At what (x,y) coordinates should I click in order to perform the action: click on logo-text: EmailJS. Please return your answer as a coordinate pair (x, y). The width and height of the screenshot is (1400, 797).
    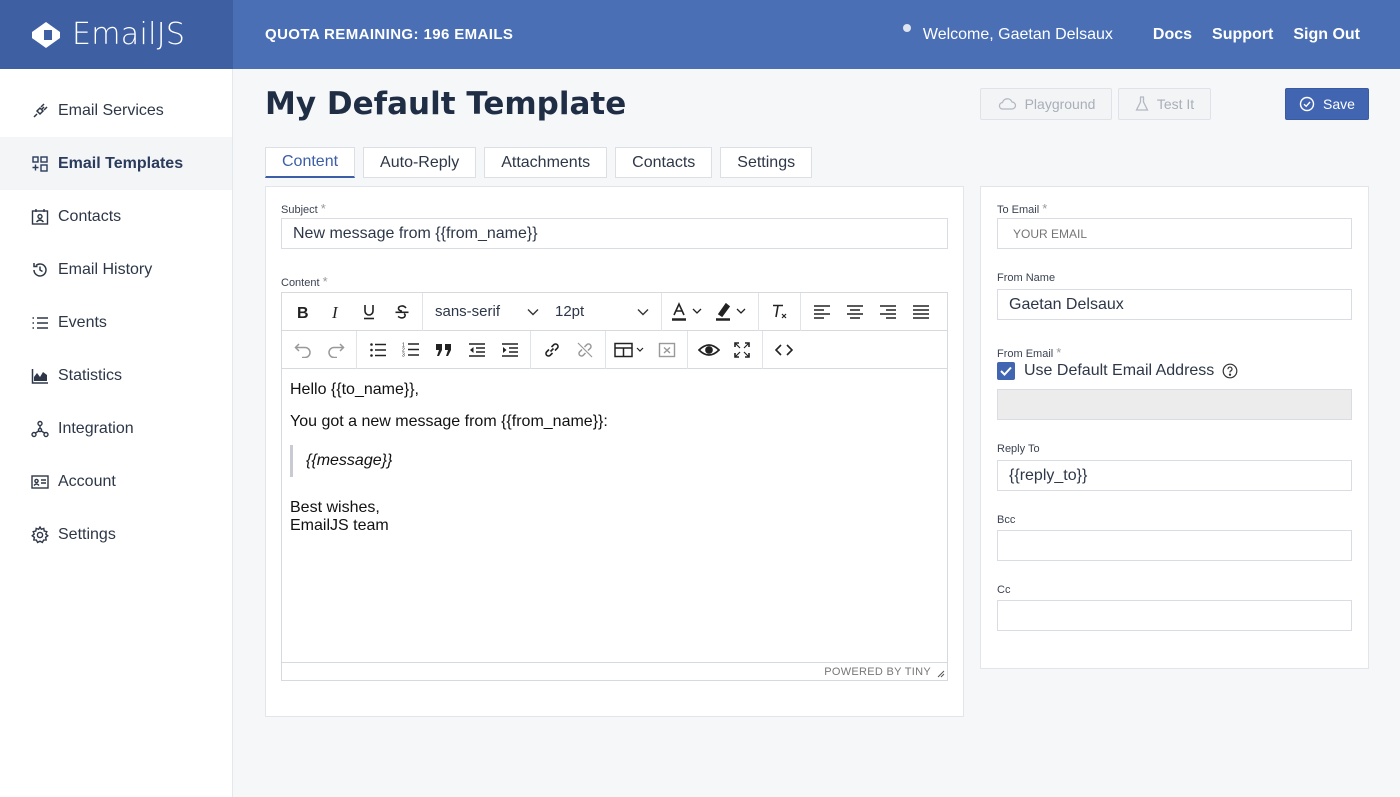
    Looking at the image, I should click on (129, 34).